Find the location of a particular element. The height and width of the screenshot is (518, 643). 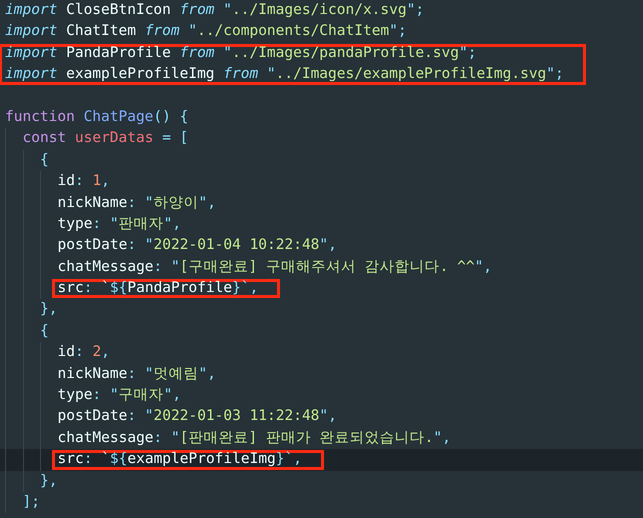

code-line: id: 2, is located at coordinates (84, 352).